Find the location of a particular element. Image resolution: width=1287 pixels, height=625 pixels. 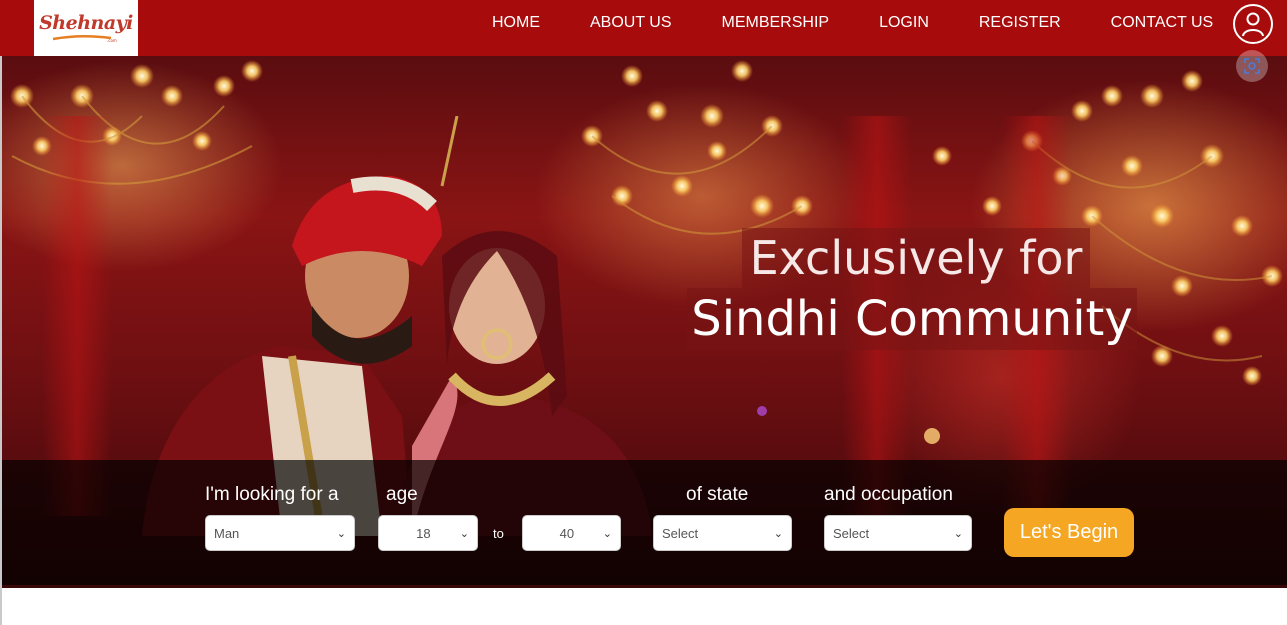

state-value: Select is located at coordinates (680, 533).